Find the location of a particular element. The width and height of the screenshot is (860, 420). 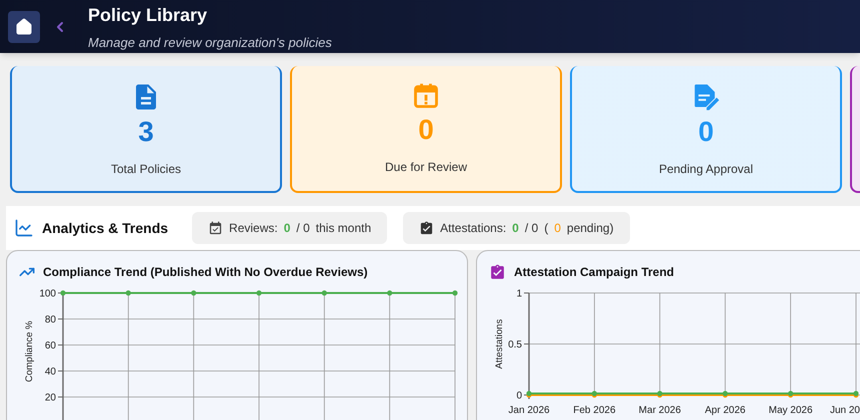

axis-tick-label: 100 is located at coordinates (47, 294).